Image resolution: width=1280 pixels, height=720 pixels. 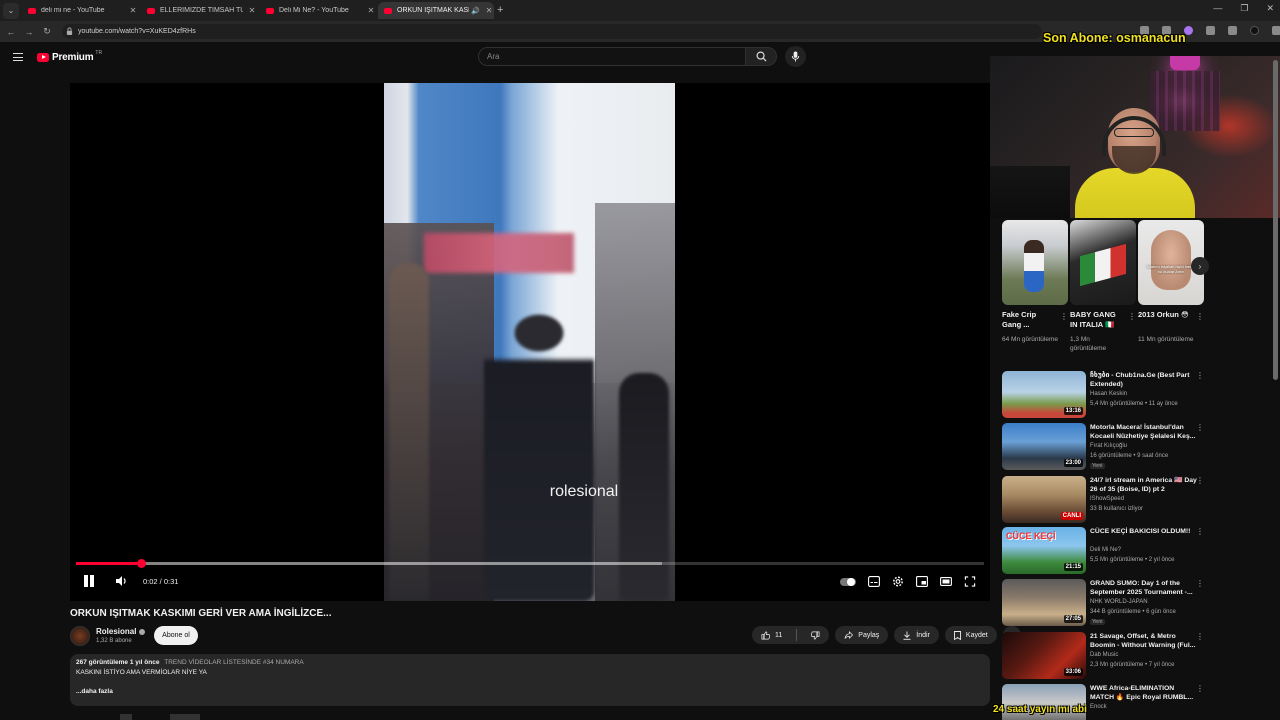 What do you see at coordinates (552, 31) in the screenshot?
I see `address-bar: youtube.com/watch?v=XuKED4zfRHs` at bounding box center [552, 31].